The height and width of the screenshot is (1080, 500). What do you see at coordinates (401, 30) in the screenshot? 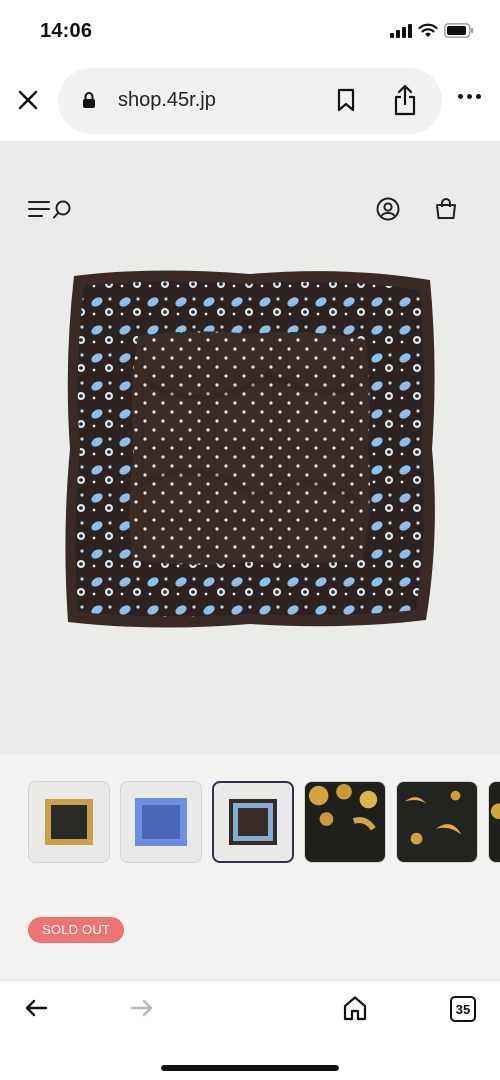
I see `signal-icon` at bounding box center [401, 30].